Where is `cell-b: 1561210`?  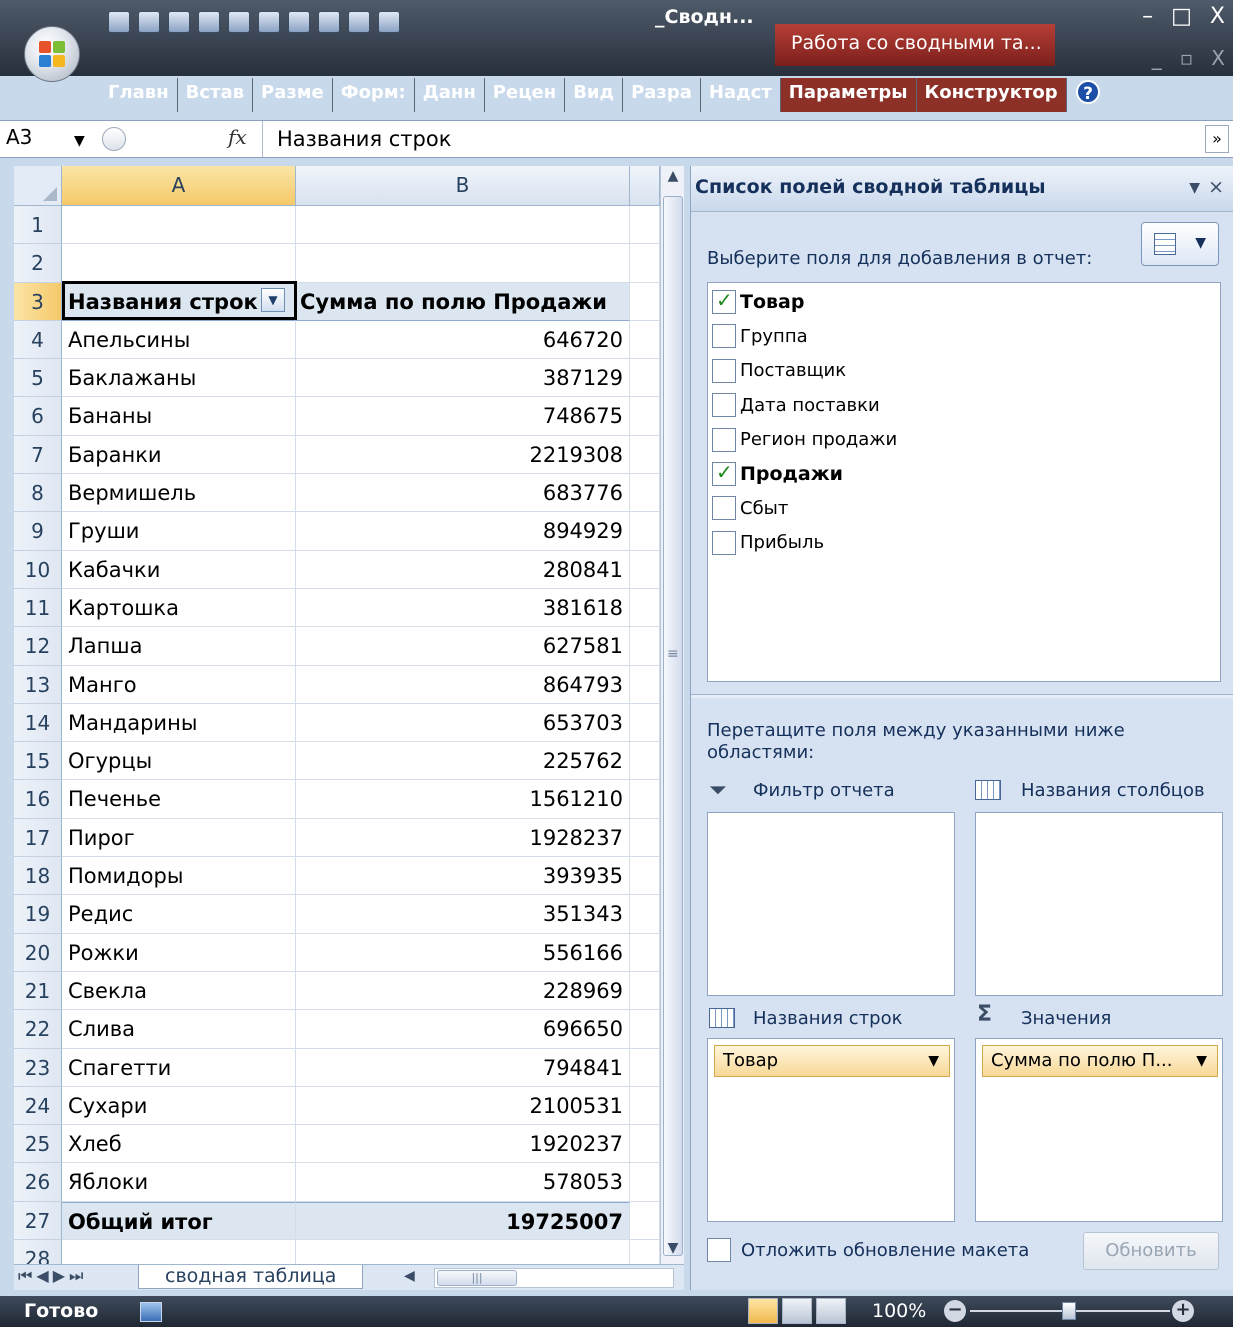
cell-b: 1561210 is located at coordinates (463, 799).